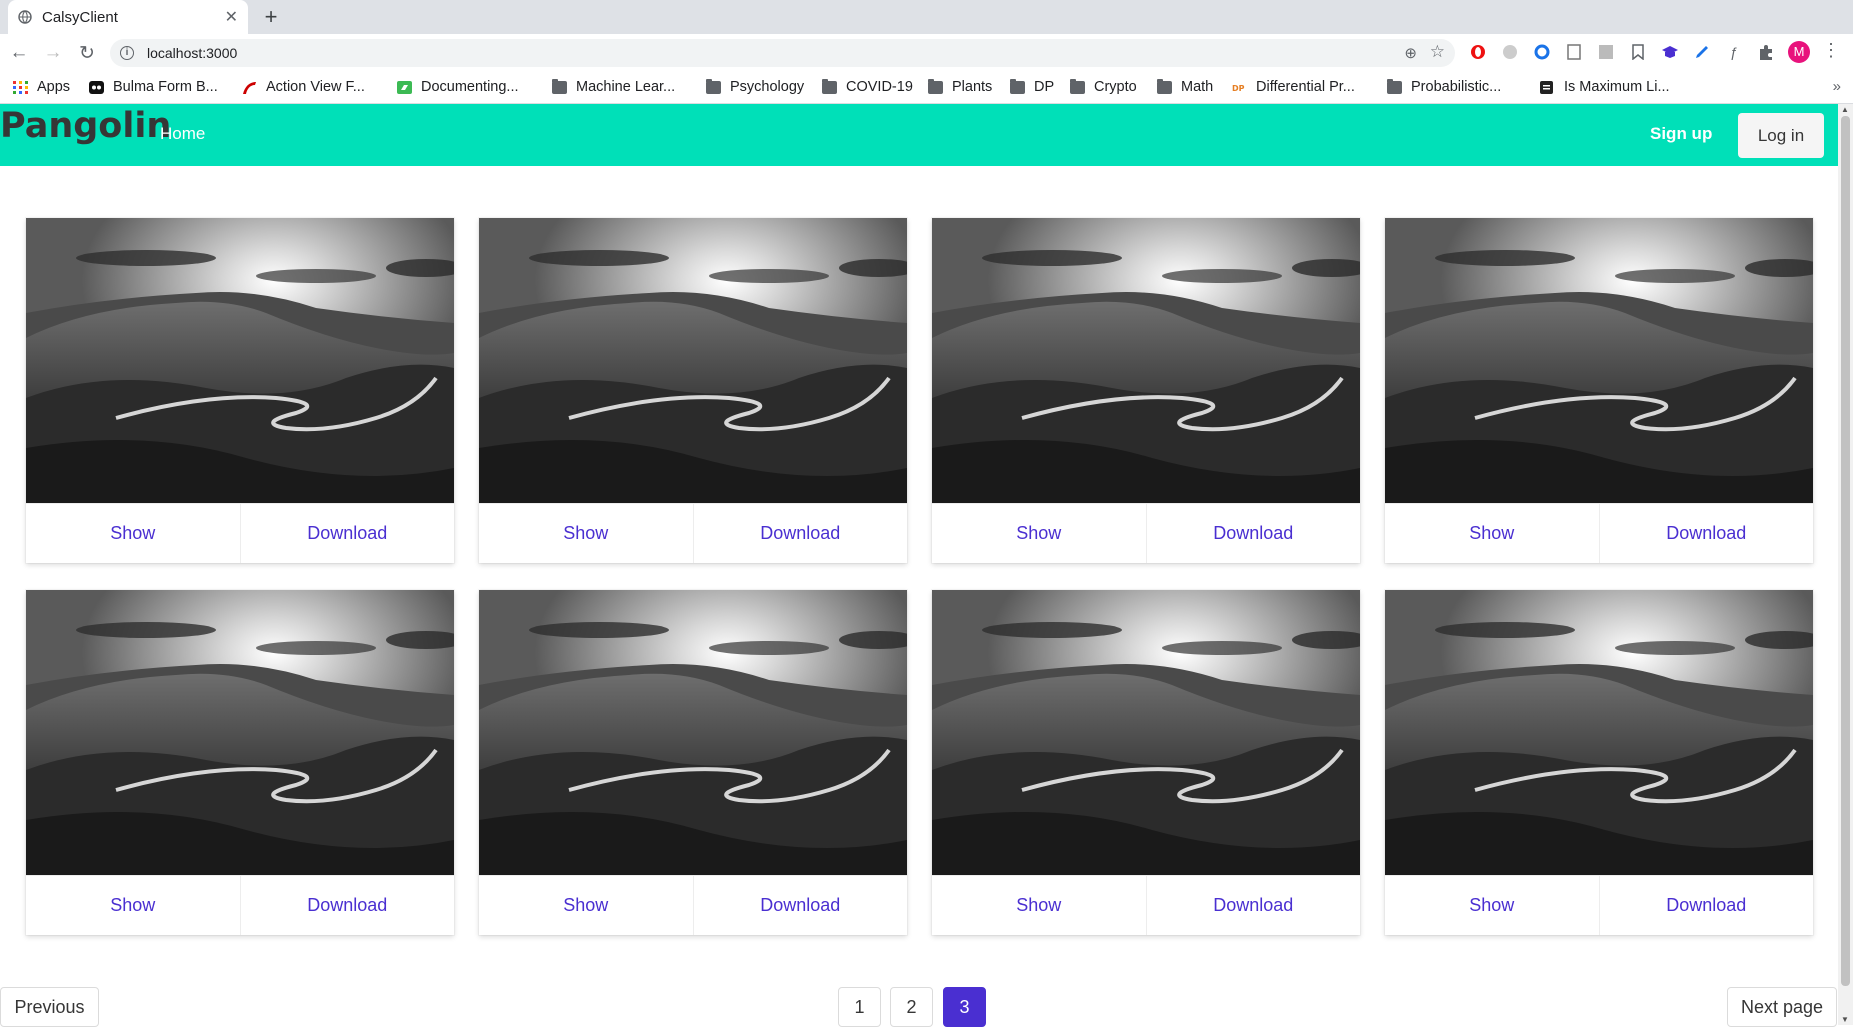  I want to click on bookmark-plants: Plants, so click(960, 86).